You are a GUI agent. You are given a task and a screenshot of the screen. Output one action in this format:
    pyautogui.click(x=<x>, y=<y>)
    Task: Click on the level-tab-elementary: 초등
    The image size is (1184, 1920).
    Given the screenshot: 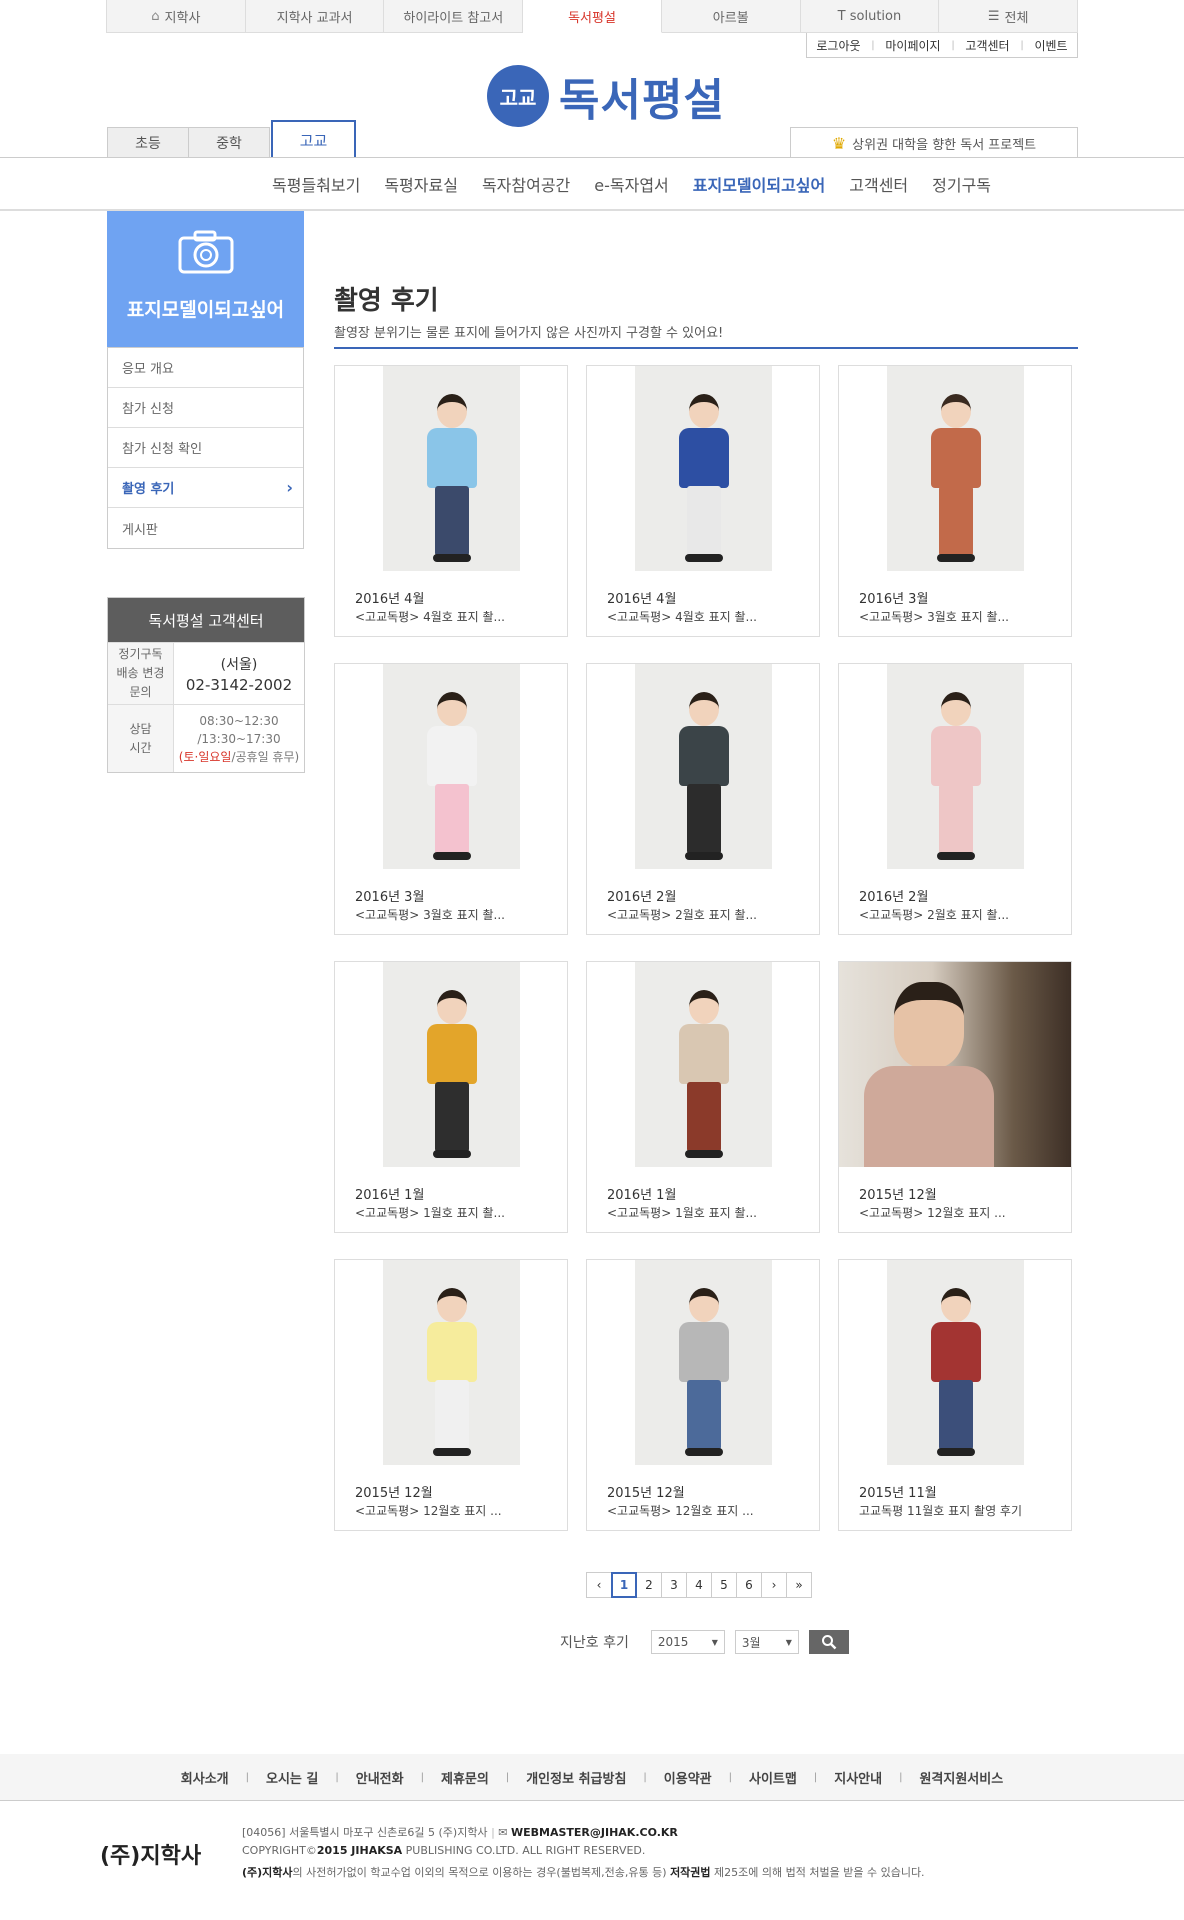 What is the action you would take?
    pyautogui.click(x=148, y=142)
    